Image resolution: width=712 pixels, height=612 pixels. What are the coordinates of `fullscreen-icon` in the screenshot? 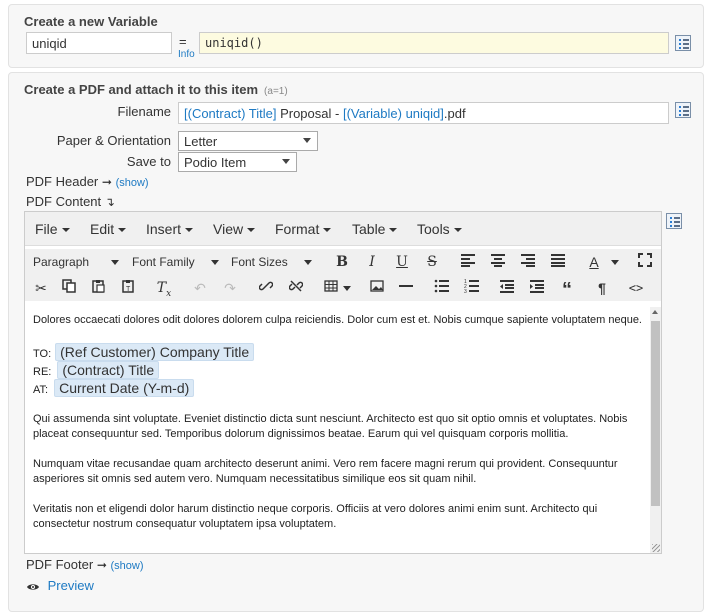 It's located at (645, 262).